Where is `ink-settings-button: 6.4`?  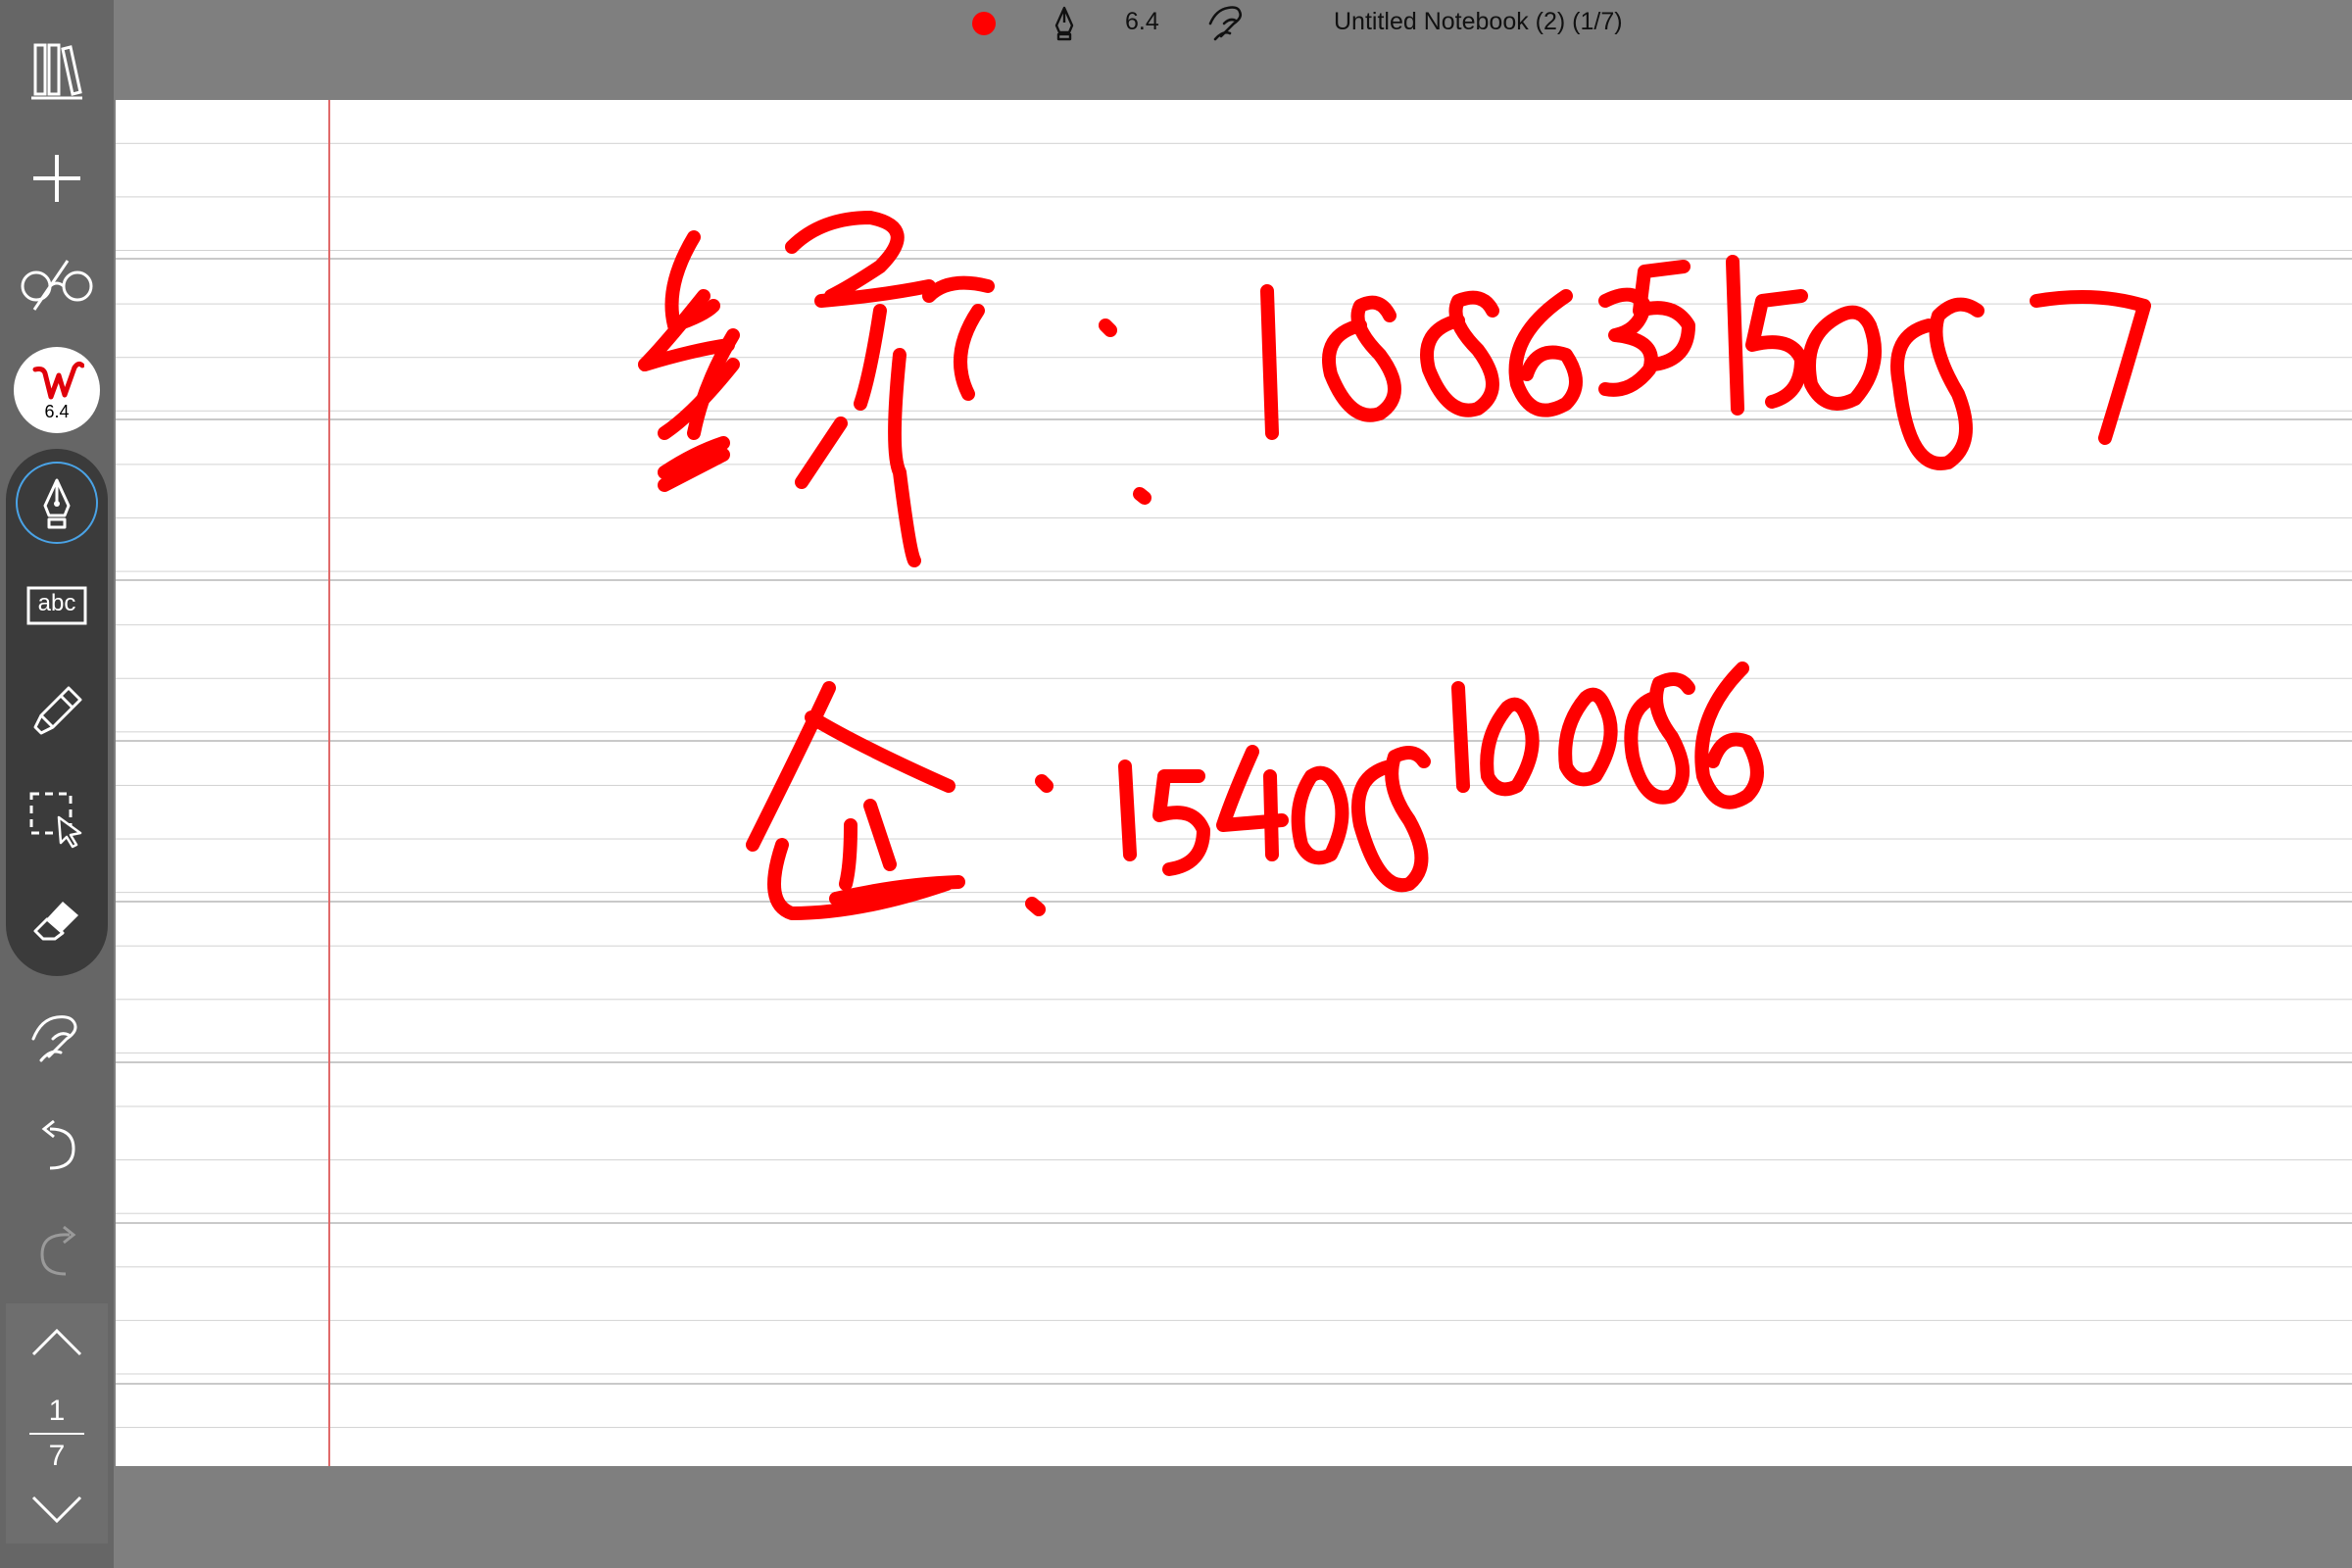 ink-settings-button: 6.4 is located at coordinates (57, 390).